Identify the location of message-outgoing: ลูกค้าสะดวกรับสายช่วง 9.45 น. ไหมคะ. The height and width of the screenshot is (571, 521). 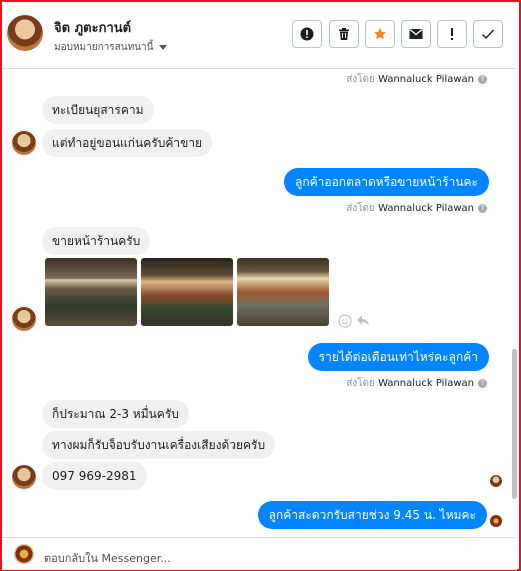
(372, 515).